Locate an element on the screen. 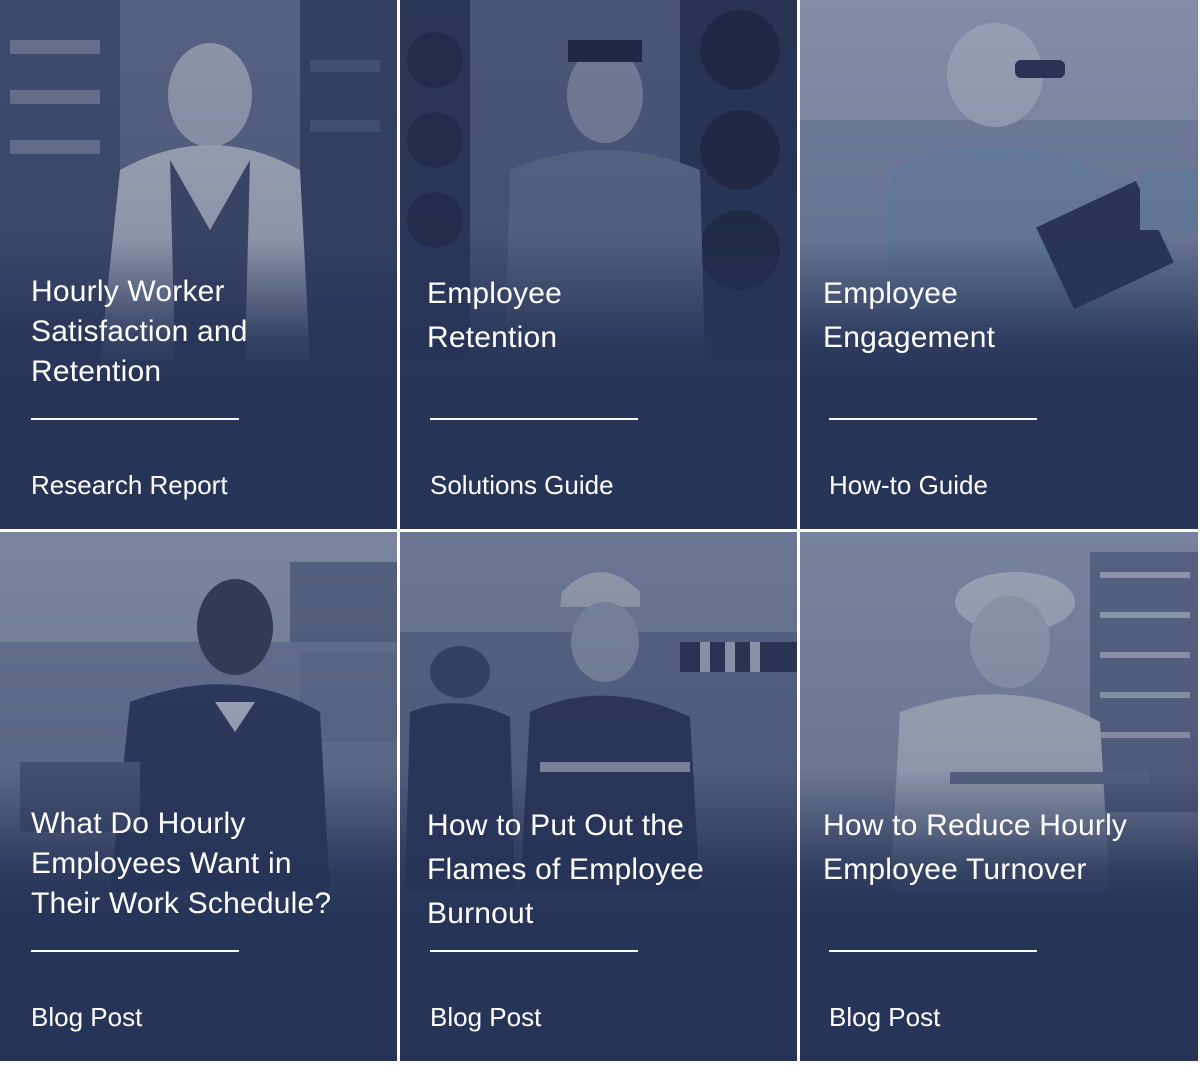 The height and width of the screenshot is (1066, 1200). card-title-line: How to Put Out the is located at coordinates (556, 825).